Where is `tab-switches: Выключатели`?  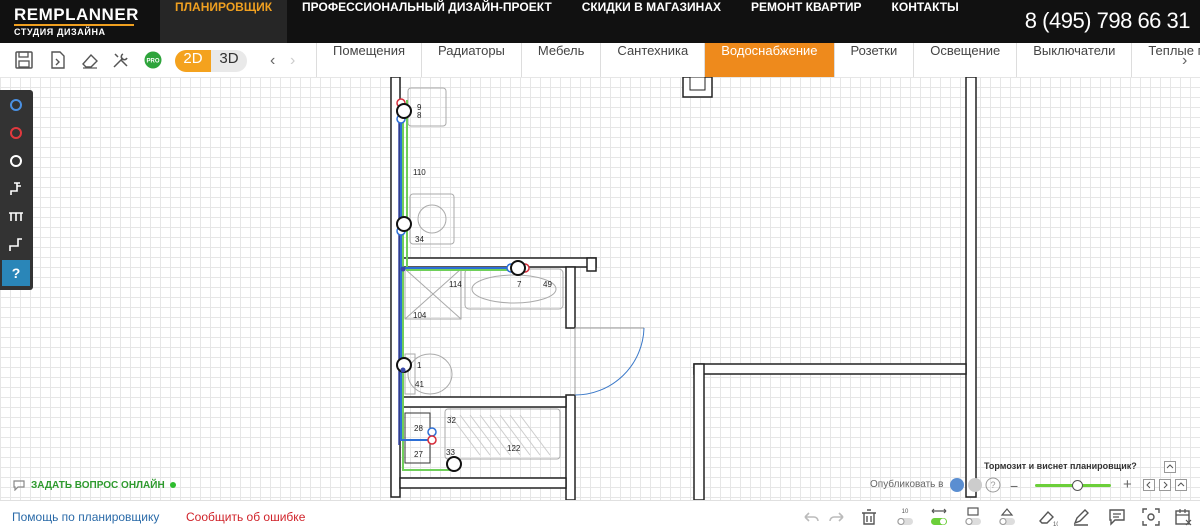 tab-switches: Выключатели is located at coordinates (1073, 60).